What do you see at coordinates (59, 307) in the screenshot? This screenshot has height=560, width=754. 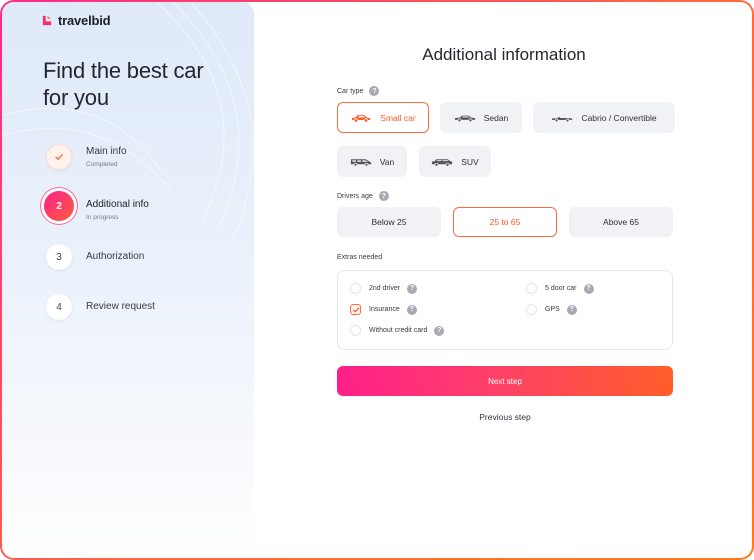 I see `step-number-badge: 4` at bounding box center [59, 307].